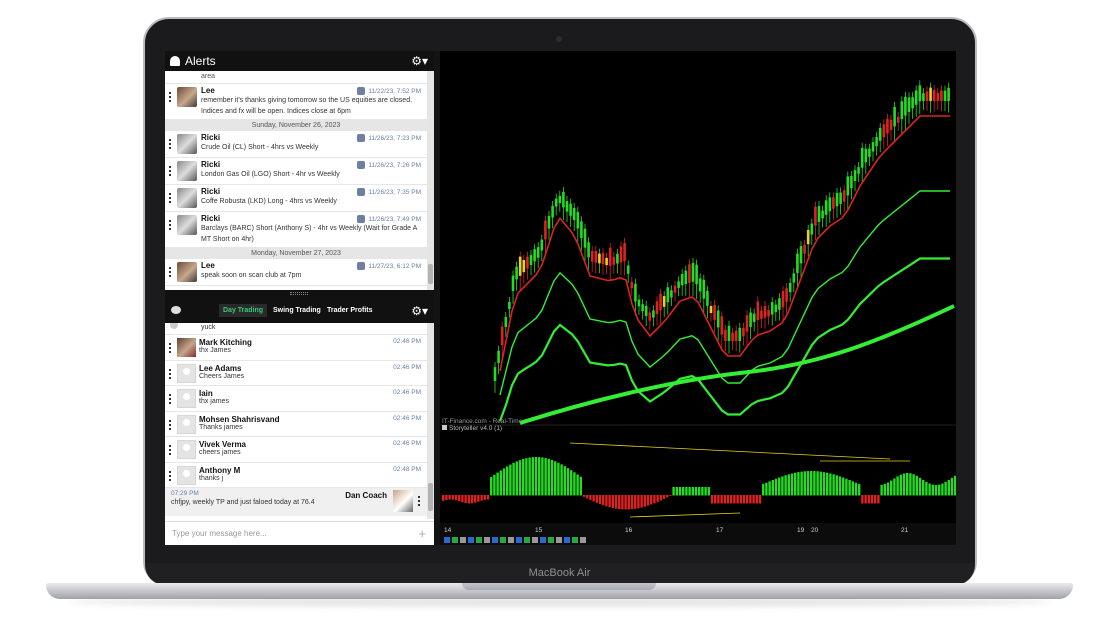 This screenshot has height=630, width=1119. I want to click on chat-text: Thanks james, so click(221, 427).